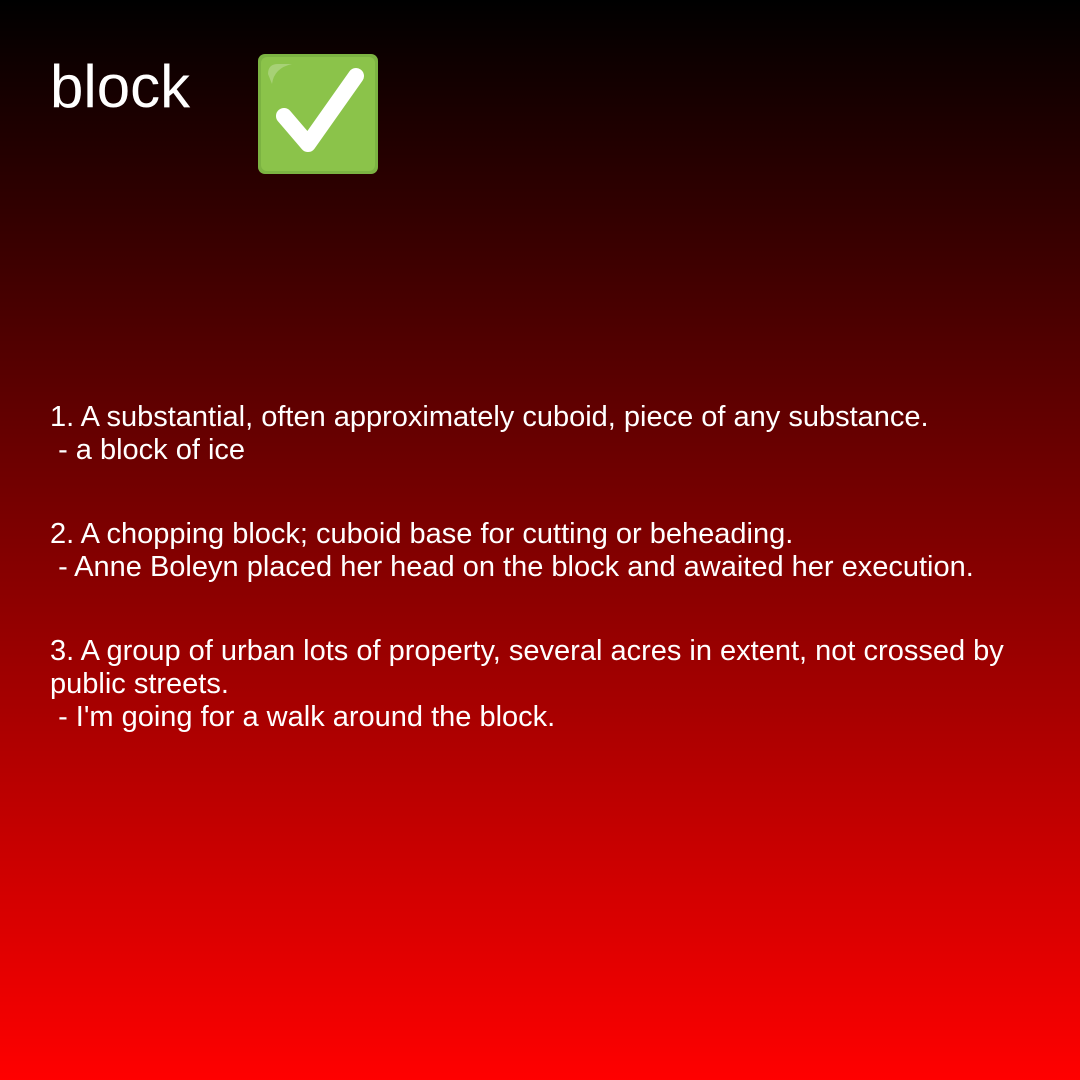 This screenshot has height=1080, width=1080. What do you see at coordinates (120, 86) in the screenshot?
I see `word-title: block` at bounding box center [120, 86].